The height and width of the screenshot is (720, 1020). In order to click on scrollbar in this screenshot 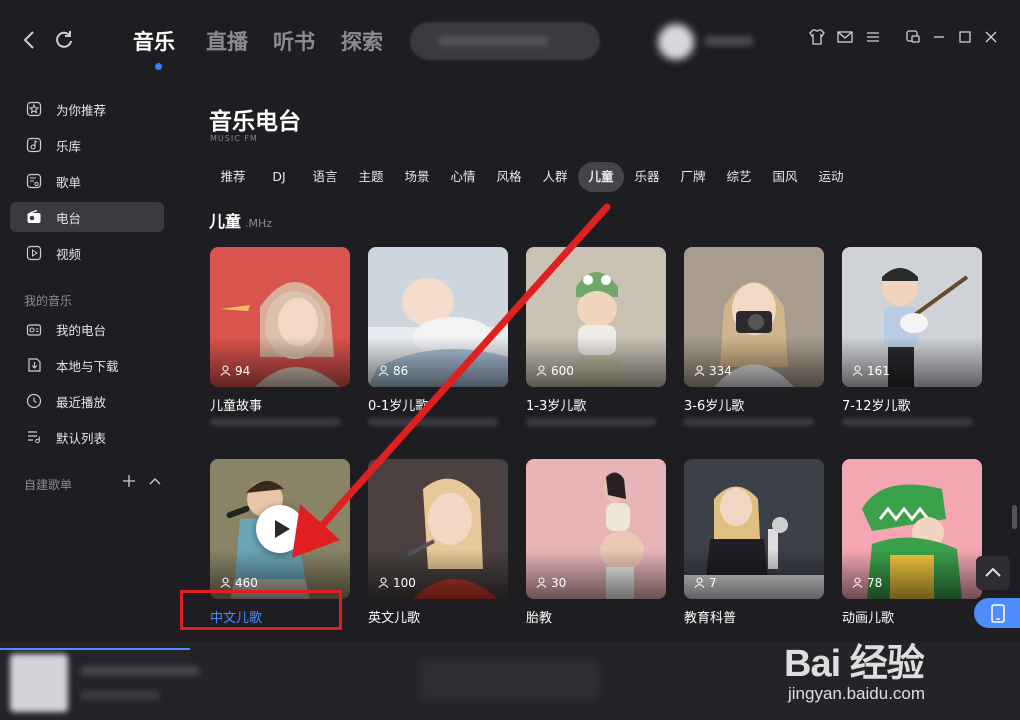, I will do `click(1014, 517)`.